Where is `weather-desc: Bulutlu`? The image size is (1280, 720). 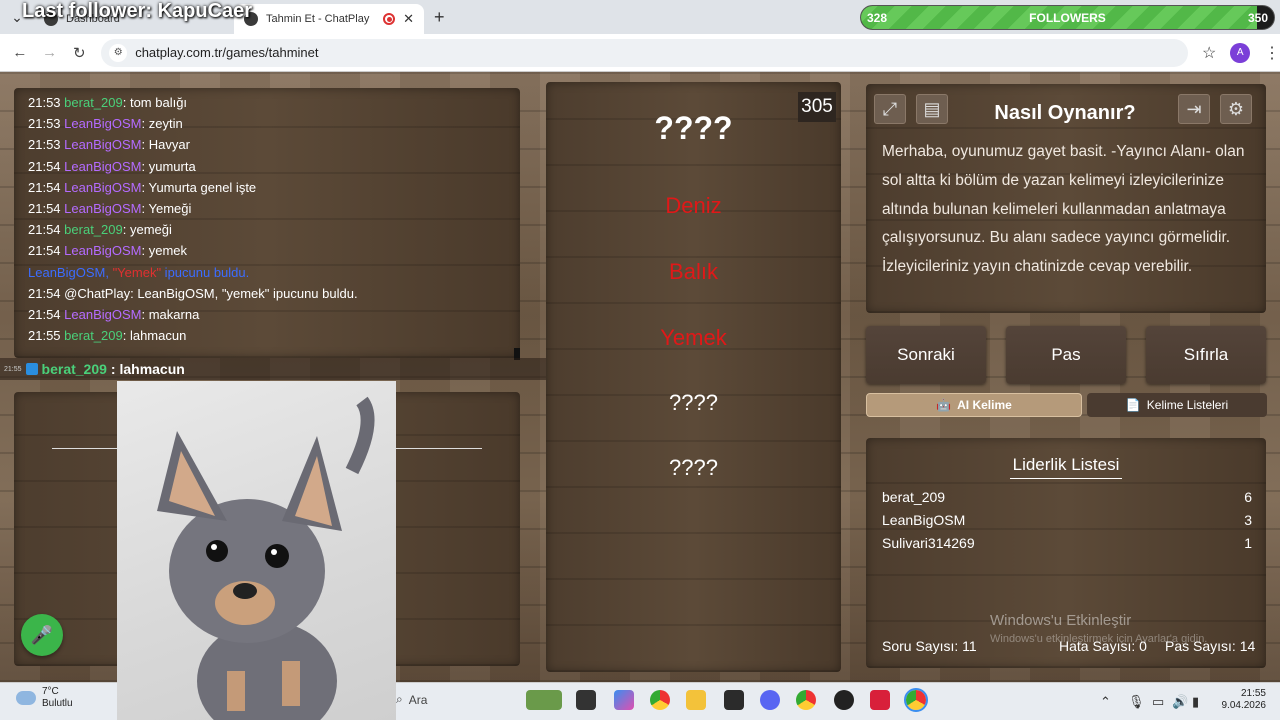 weather-desc: Bulutlu is located at coordinates (57, 703).